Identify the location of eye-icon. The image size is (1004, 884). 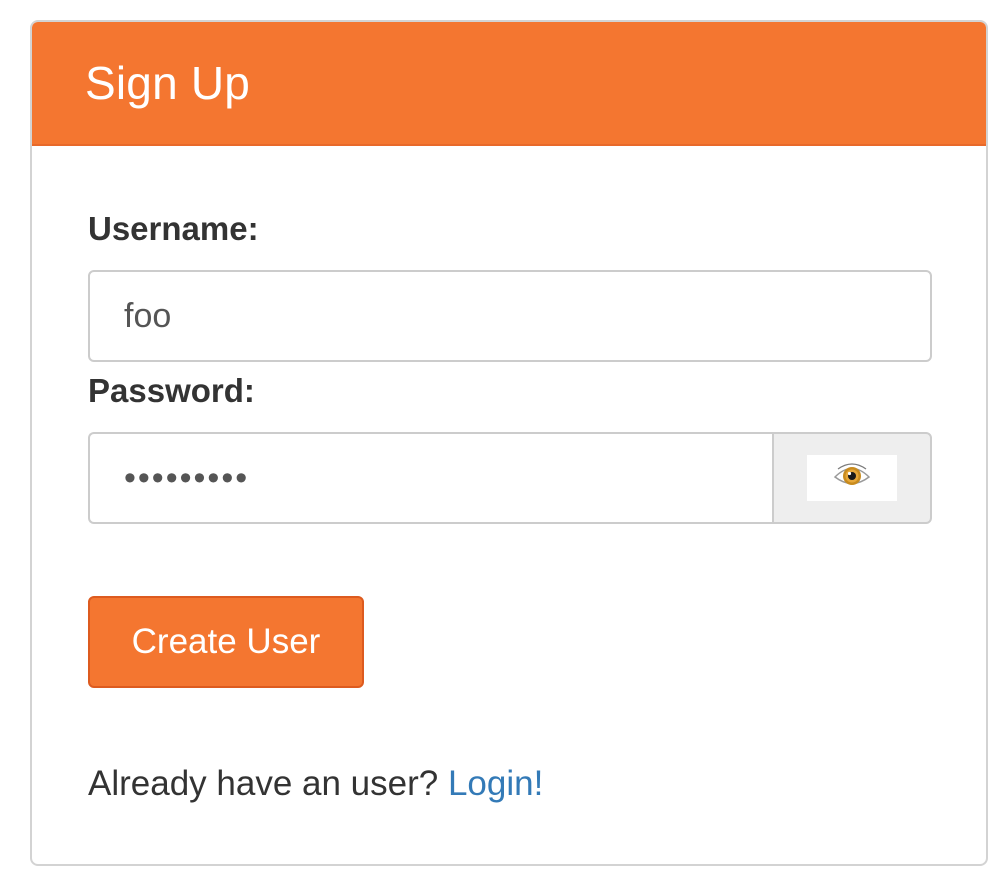
(852, 478).